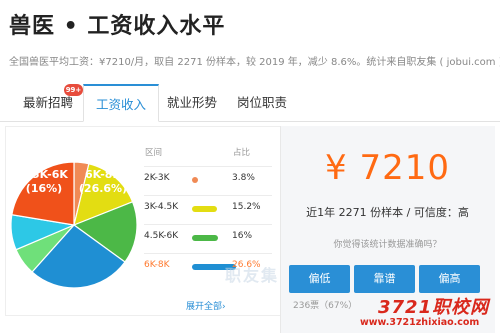  What do you see at coordinates (154, 153) in the screenshot?
I see `header-range: 区间` at bounding box center [154, 153].